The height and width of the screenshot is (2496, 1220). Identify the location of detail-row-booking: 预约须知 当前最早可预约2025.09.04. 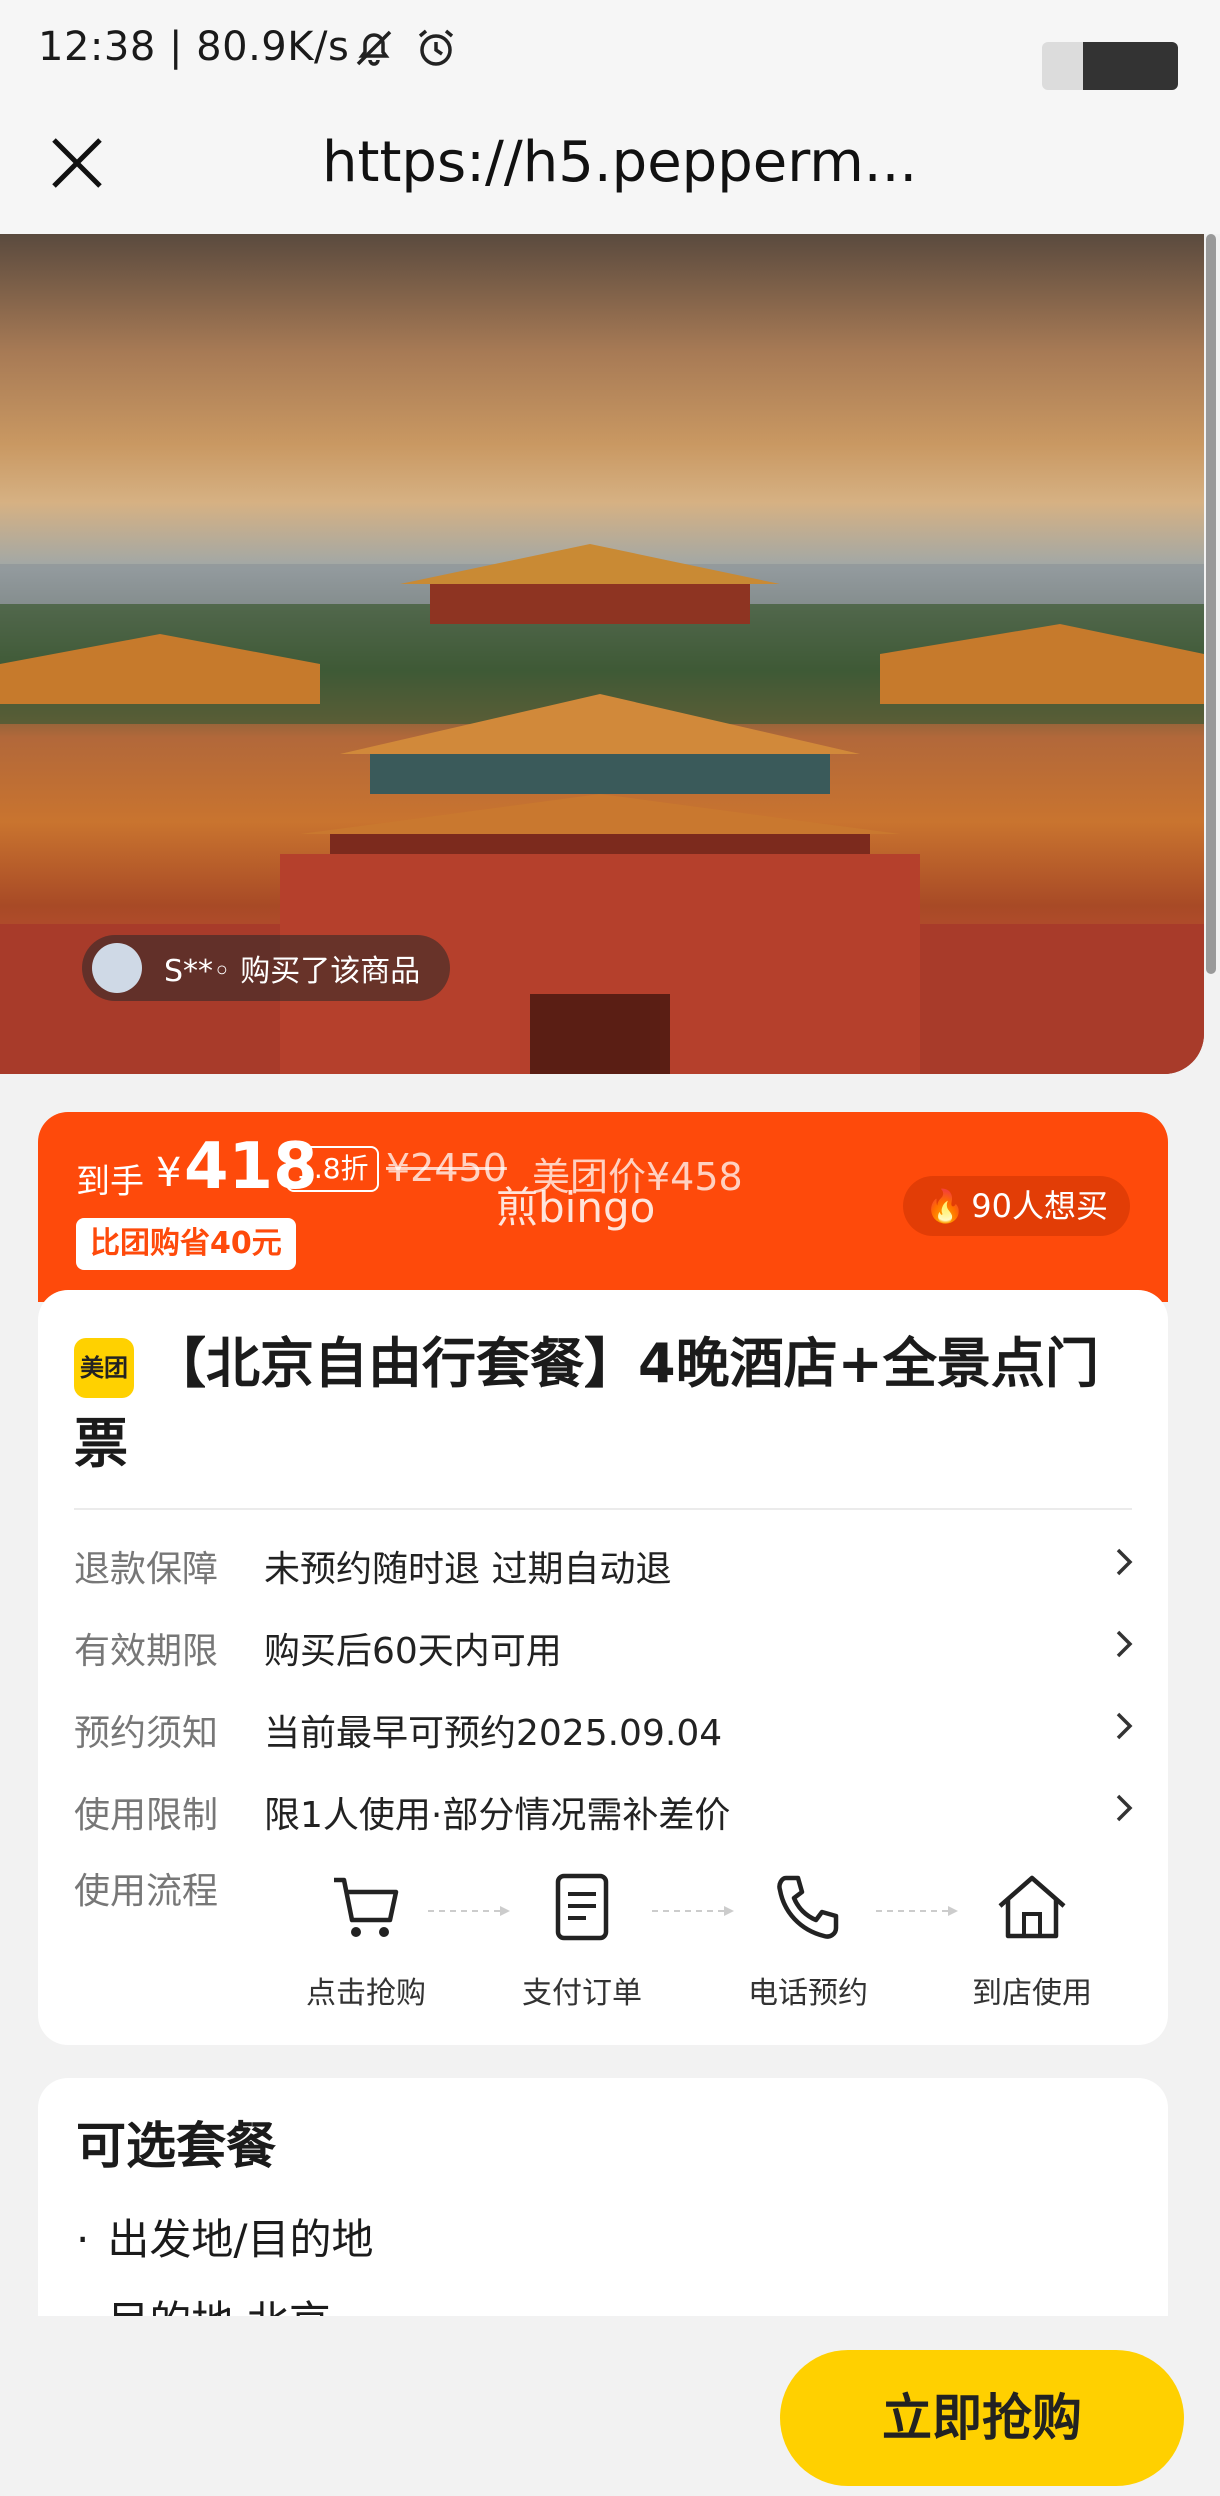
(608, 1726).